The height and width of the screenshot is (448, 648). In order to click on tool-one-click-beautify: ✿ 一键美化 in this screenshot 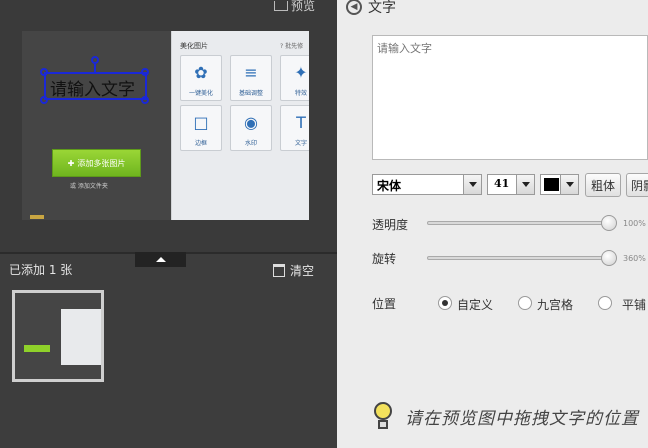, I will do `click(201, 78)`.